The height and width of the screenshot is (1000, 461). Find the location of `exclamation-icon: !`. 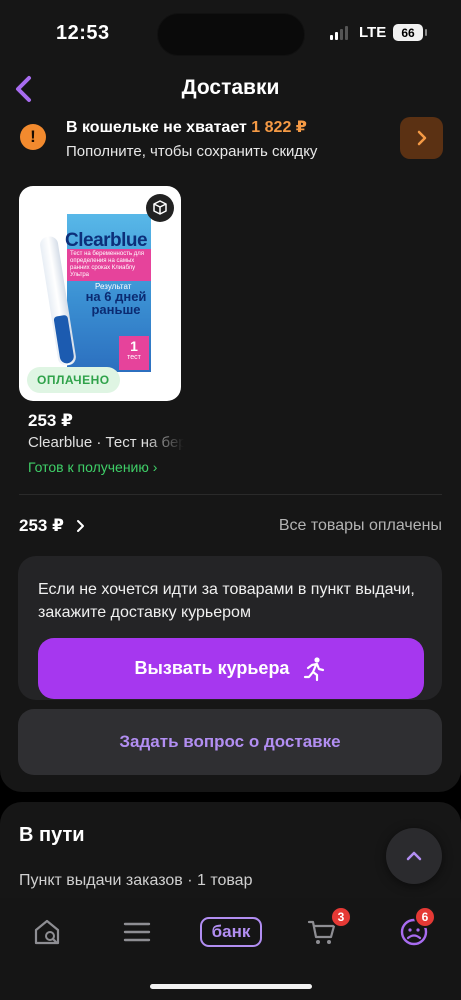

exclamation-icon: ! is located at coordinates (33, 137).